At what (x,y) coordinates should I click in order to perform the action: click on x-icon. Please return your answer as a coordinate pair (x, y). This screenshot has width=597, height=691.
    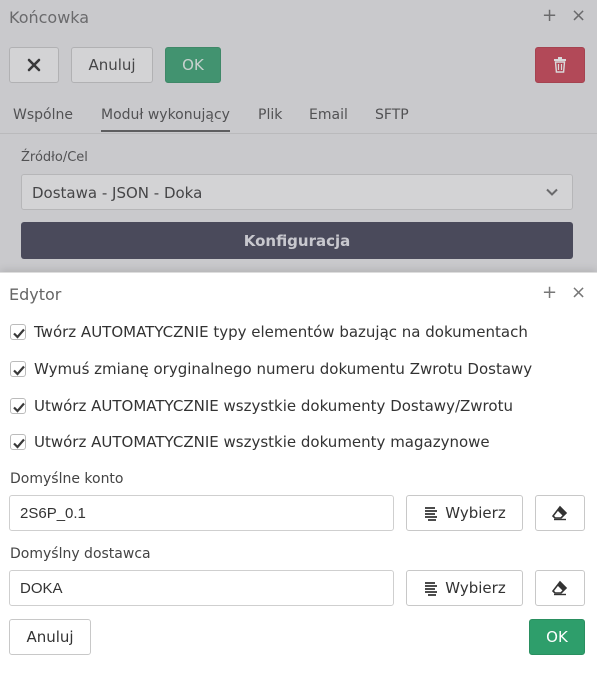
    Looking at the image, I should click on (34, 65).